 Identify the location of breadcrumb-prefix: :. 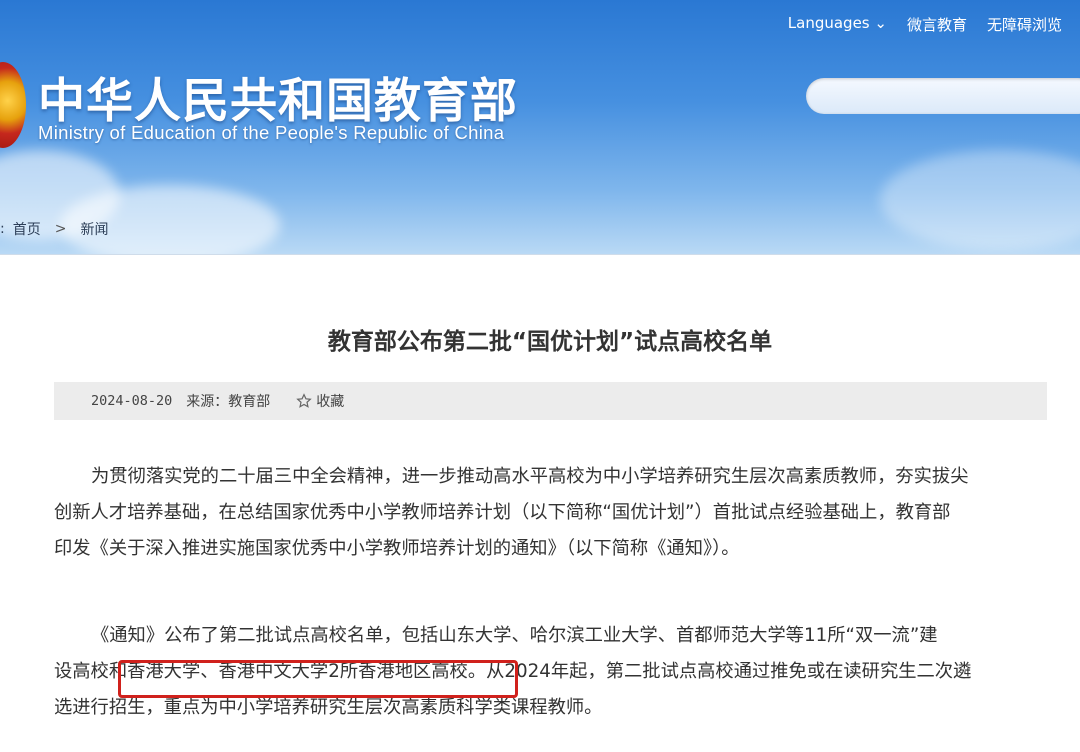
(2, 229).